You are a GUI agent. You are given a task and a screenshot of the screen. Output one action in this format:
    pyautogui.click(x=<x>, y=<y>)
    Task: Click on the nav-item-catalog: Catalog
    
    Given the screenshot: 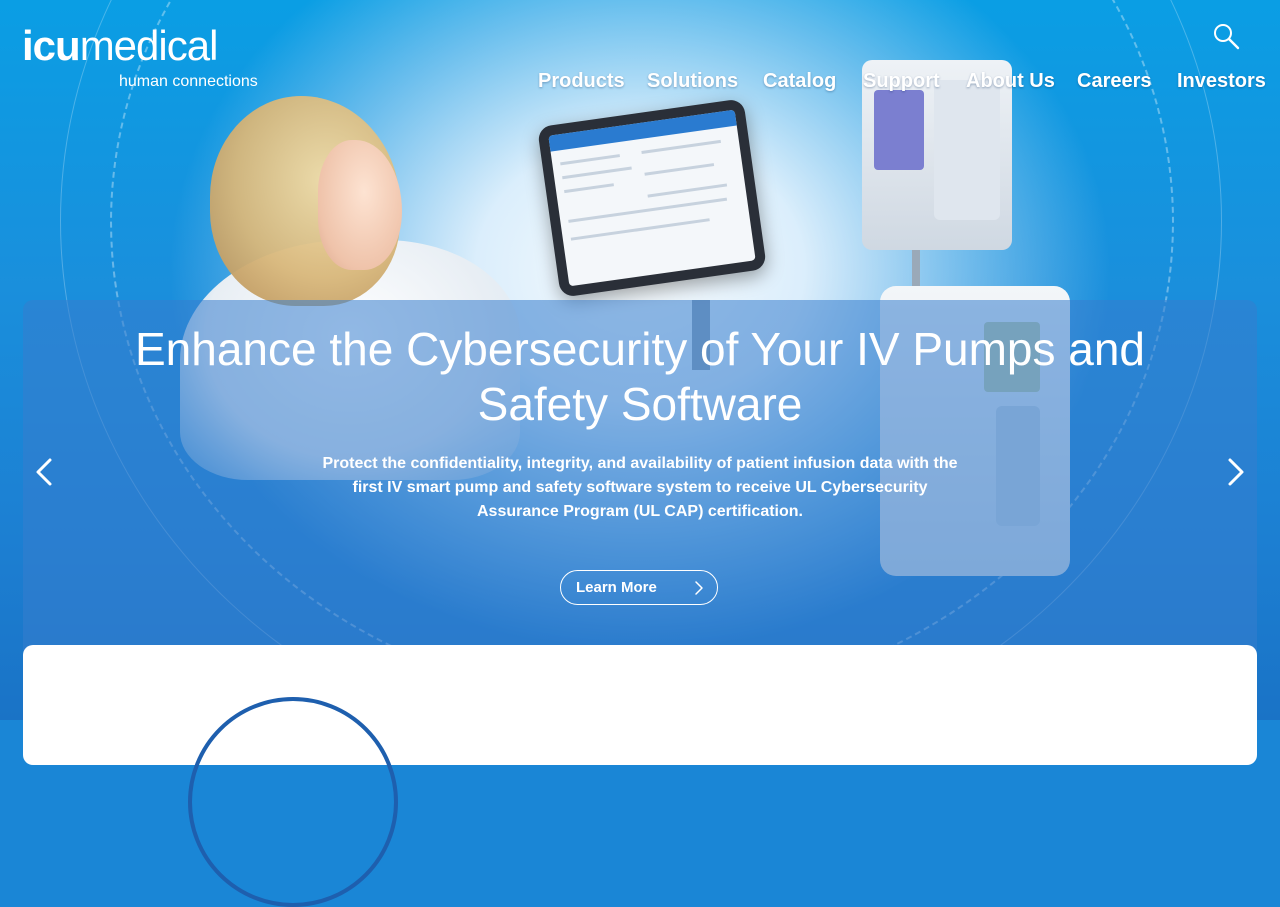 What is the action you would take?
    pyautogui.click(x=799, y=81)
    